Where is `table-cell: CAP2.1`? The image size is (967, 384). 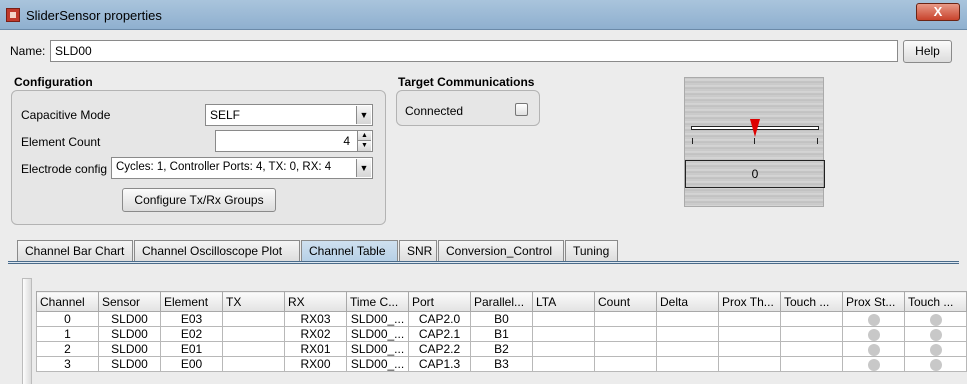
table-cell: CAP2.1 is located at coordinates (439, 334).